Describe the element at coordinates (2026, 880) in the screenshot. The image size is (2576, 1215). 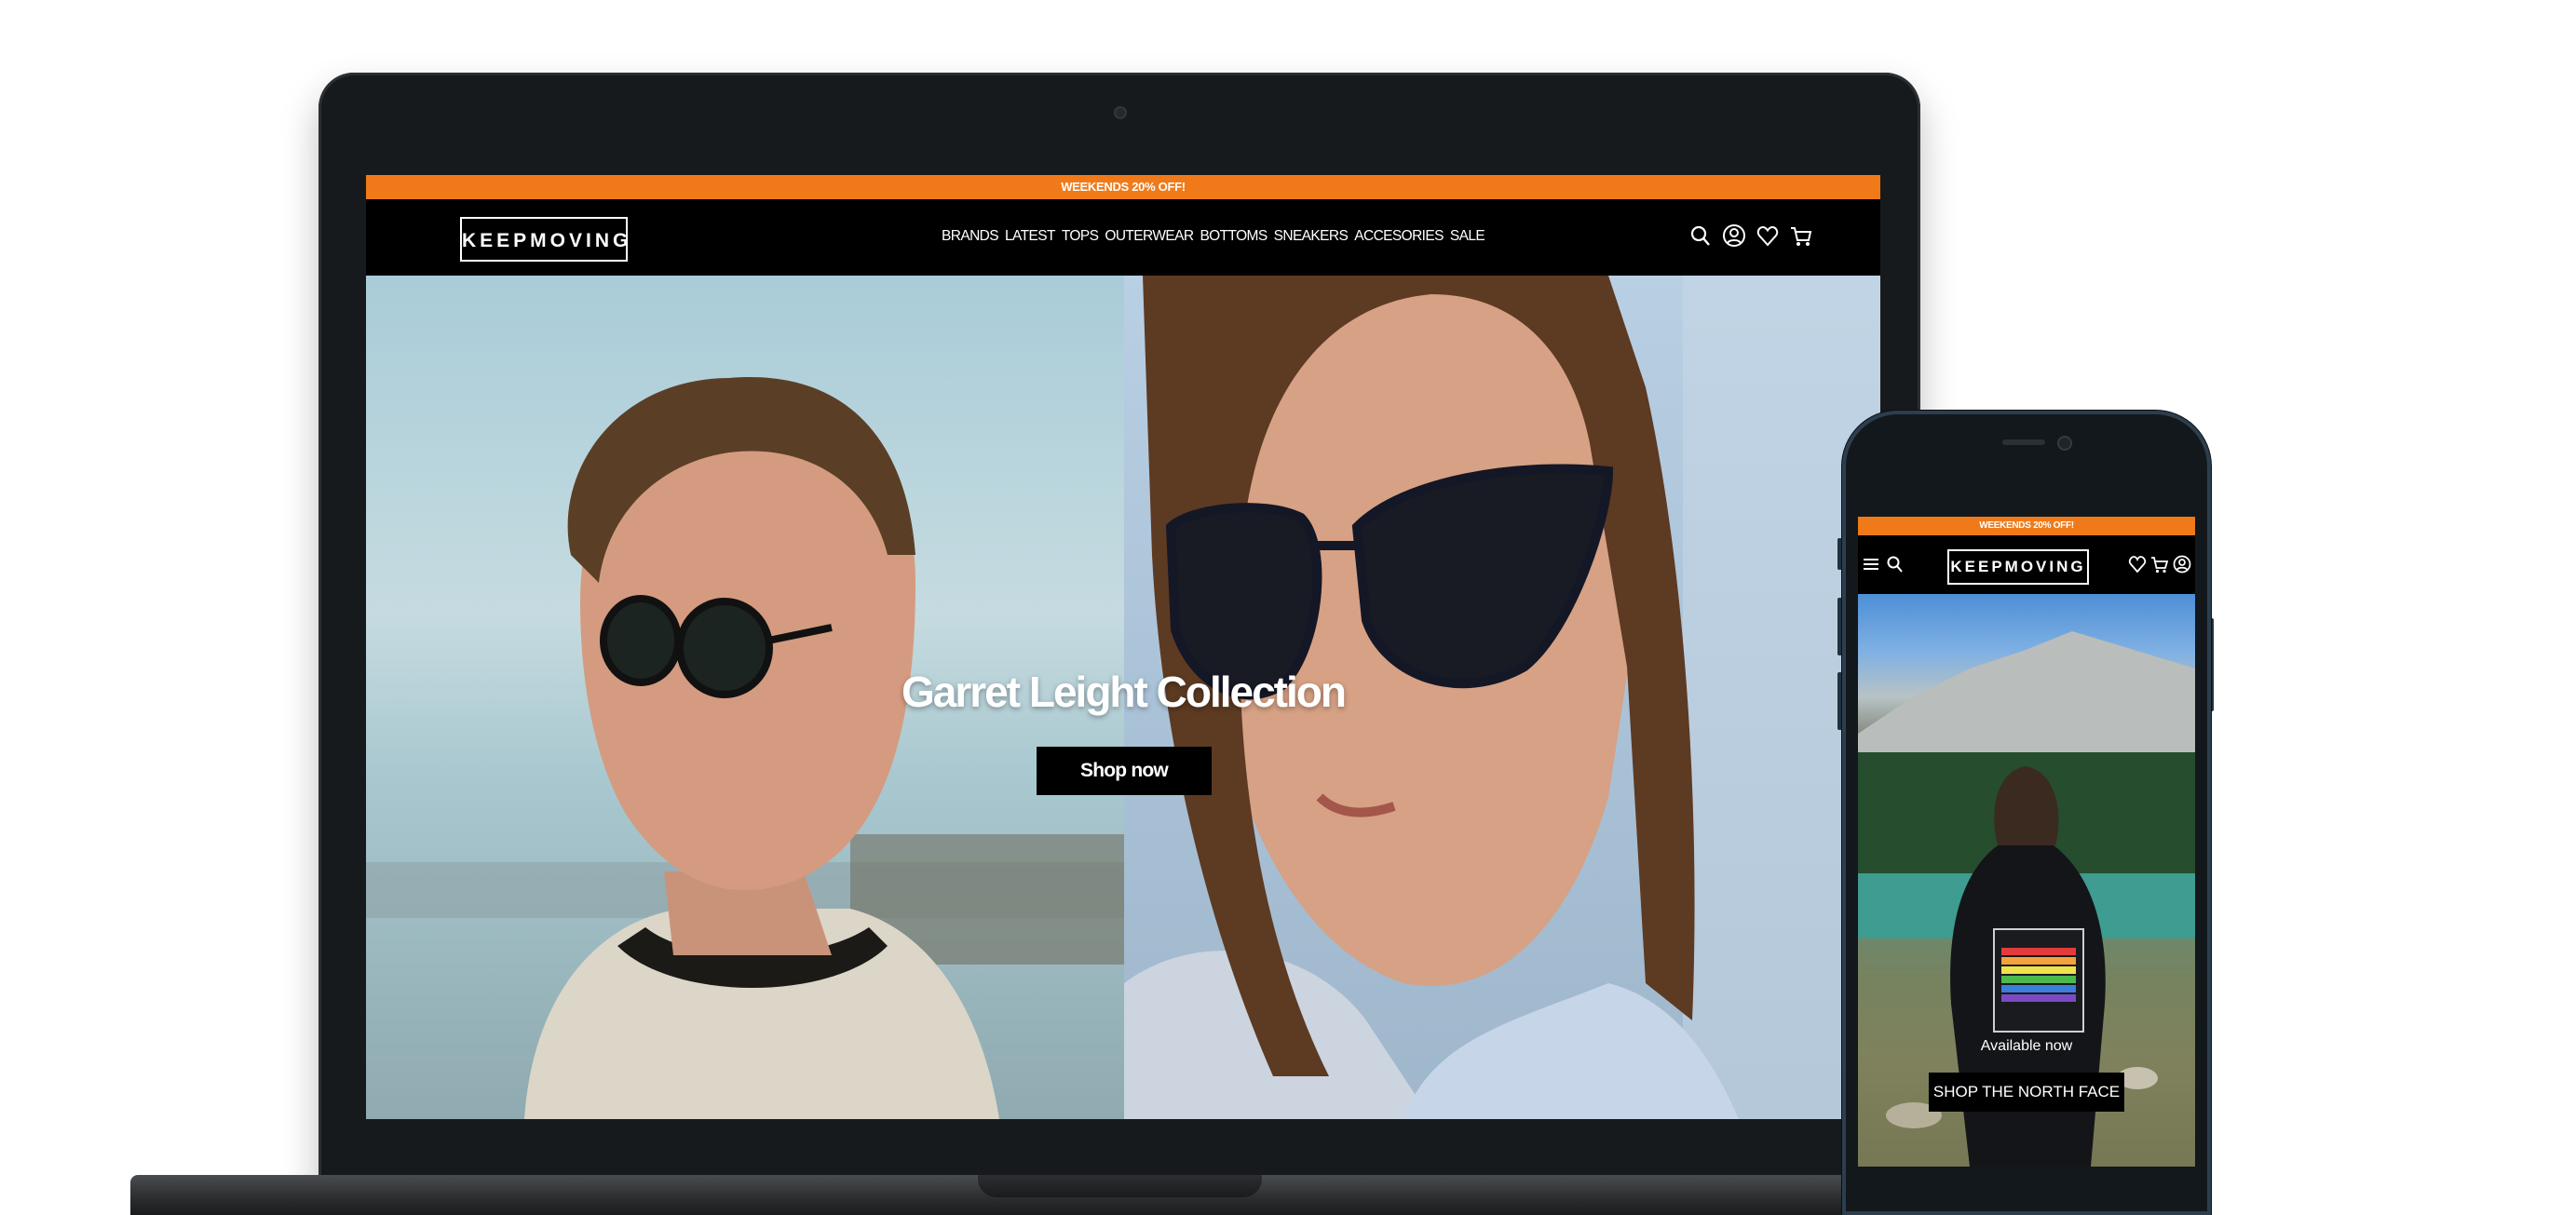
I see `mobile-hero-banner: Available now SHOP THE NORTH FACE` at that location.